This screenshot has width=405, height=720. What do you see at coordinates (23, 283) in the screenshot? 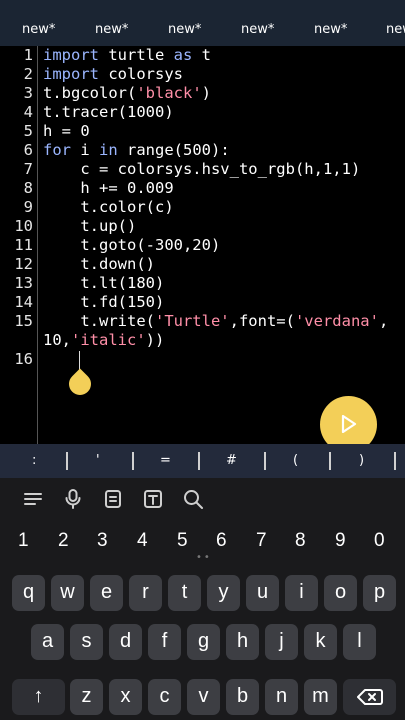
I see `line-number: 13` at bounding box center [23, 283].